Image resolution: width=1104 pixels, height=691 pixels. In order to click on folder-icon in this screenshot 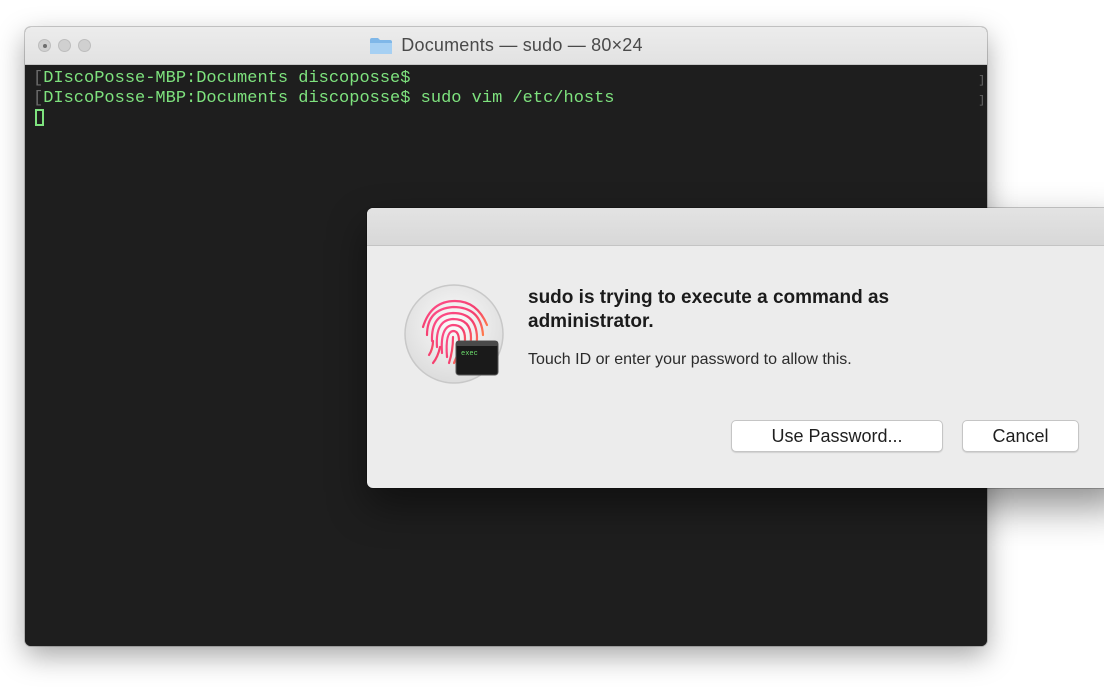, I will do `click(381, 46)`.